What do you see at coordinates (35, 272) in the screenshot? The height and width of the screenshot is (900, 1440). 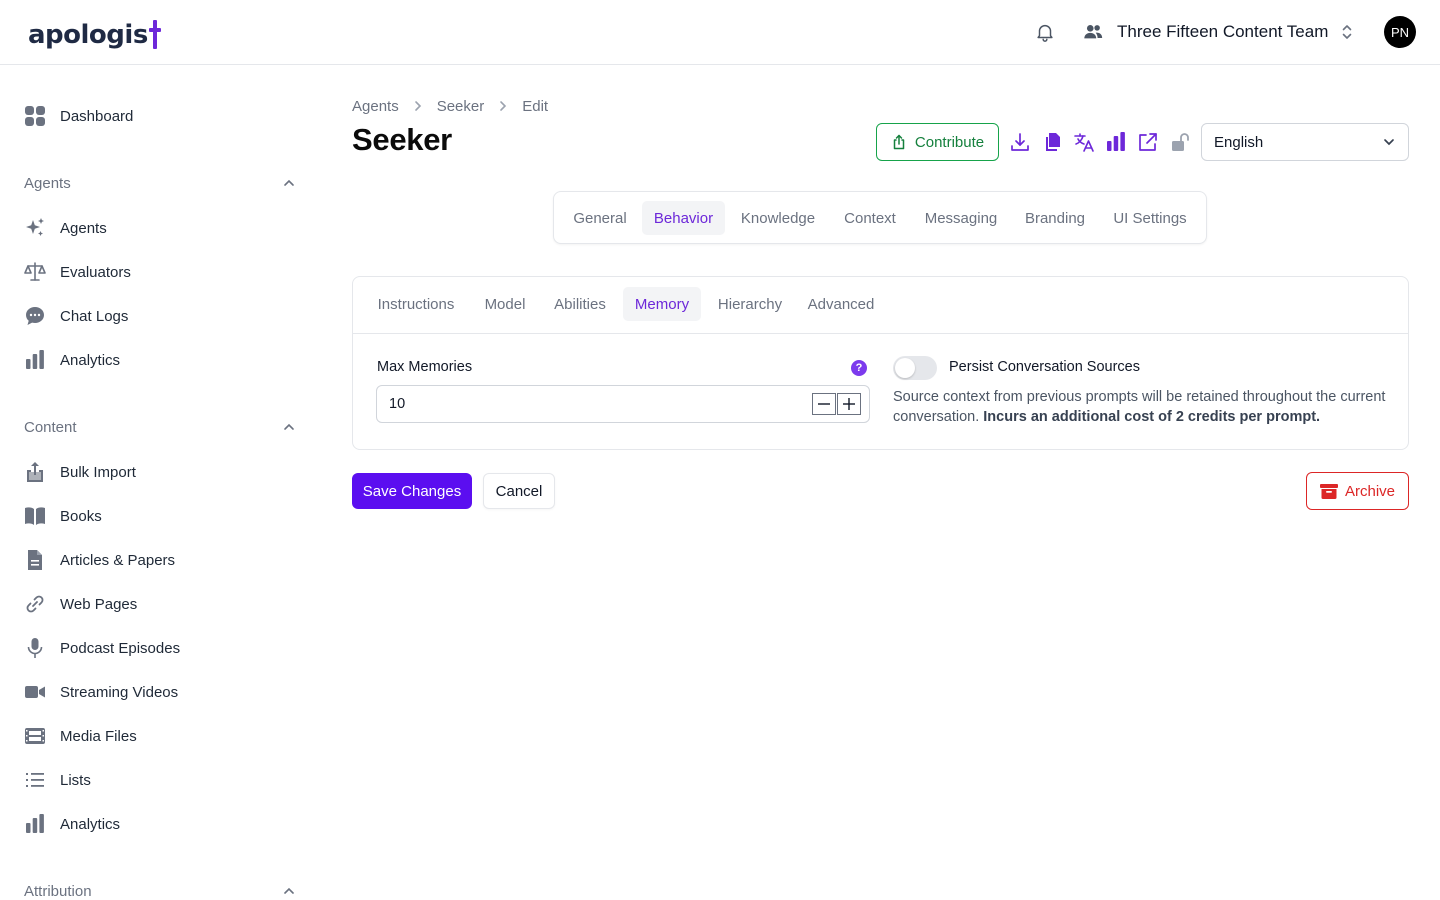 I see `scale-icon` at bounding box center [35, 272].